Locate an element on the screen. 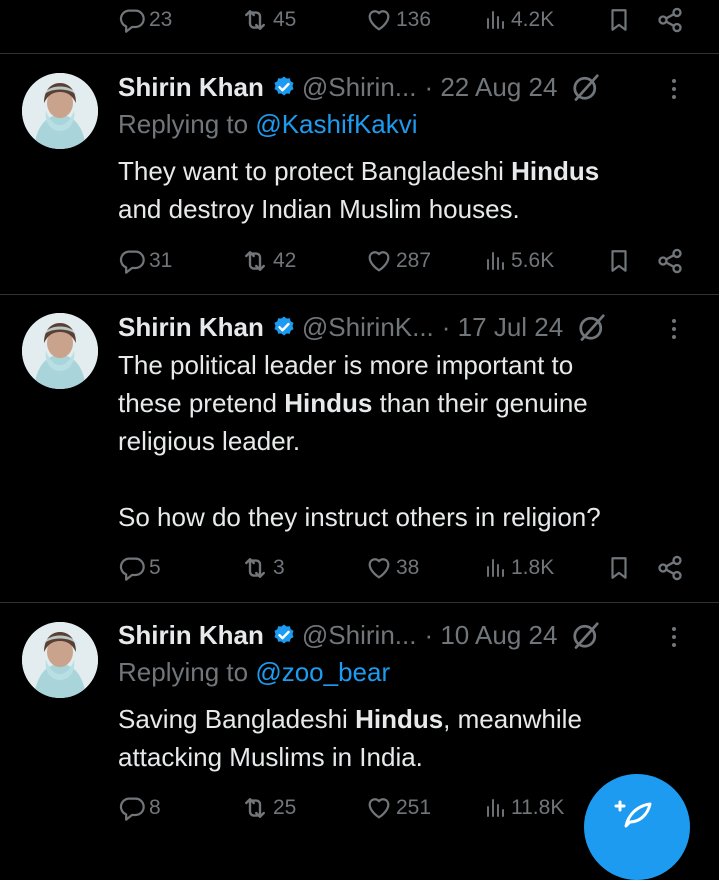 This screenshot has width=719, height=880. reply-button: 5 is located at coordinates (139, 568).